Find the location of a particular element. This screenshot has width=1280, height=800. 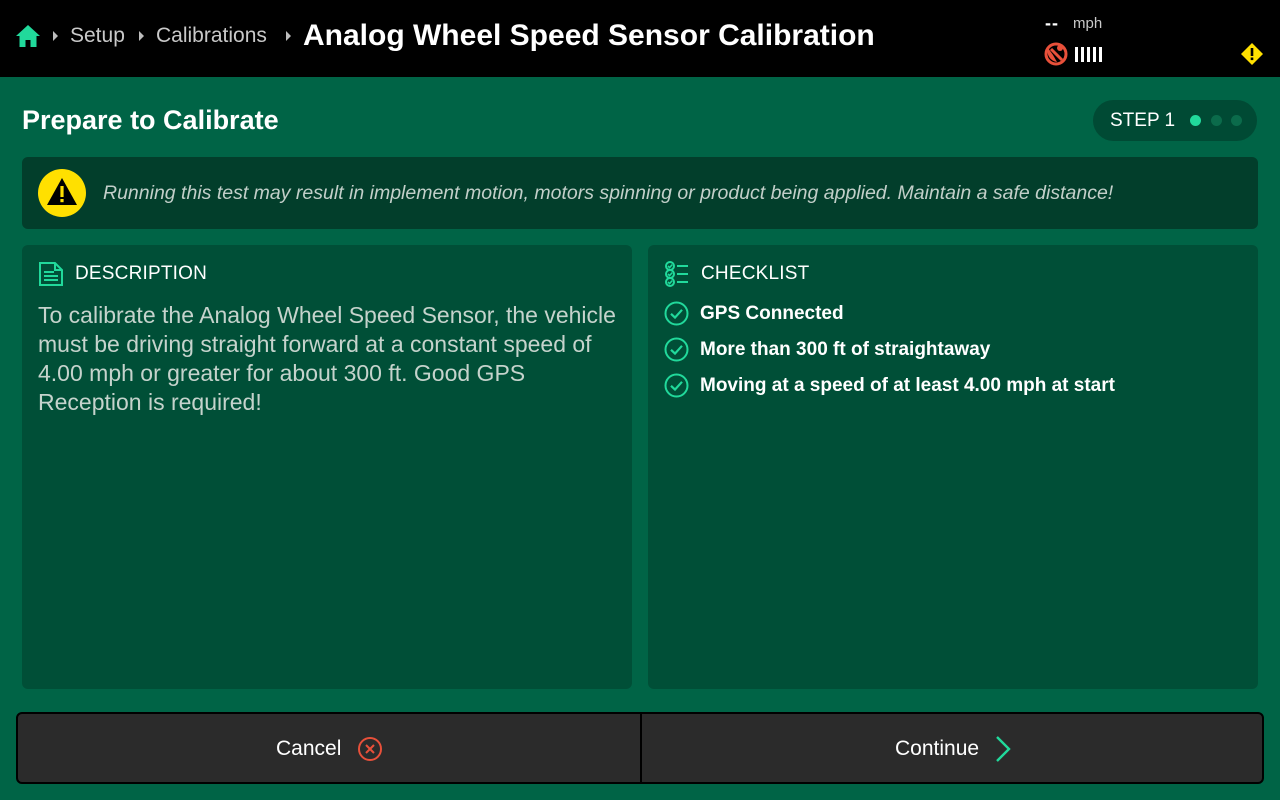

section-title: Prepare to Calibrate is located at coordinates (150, 120).